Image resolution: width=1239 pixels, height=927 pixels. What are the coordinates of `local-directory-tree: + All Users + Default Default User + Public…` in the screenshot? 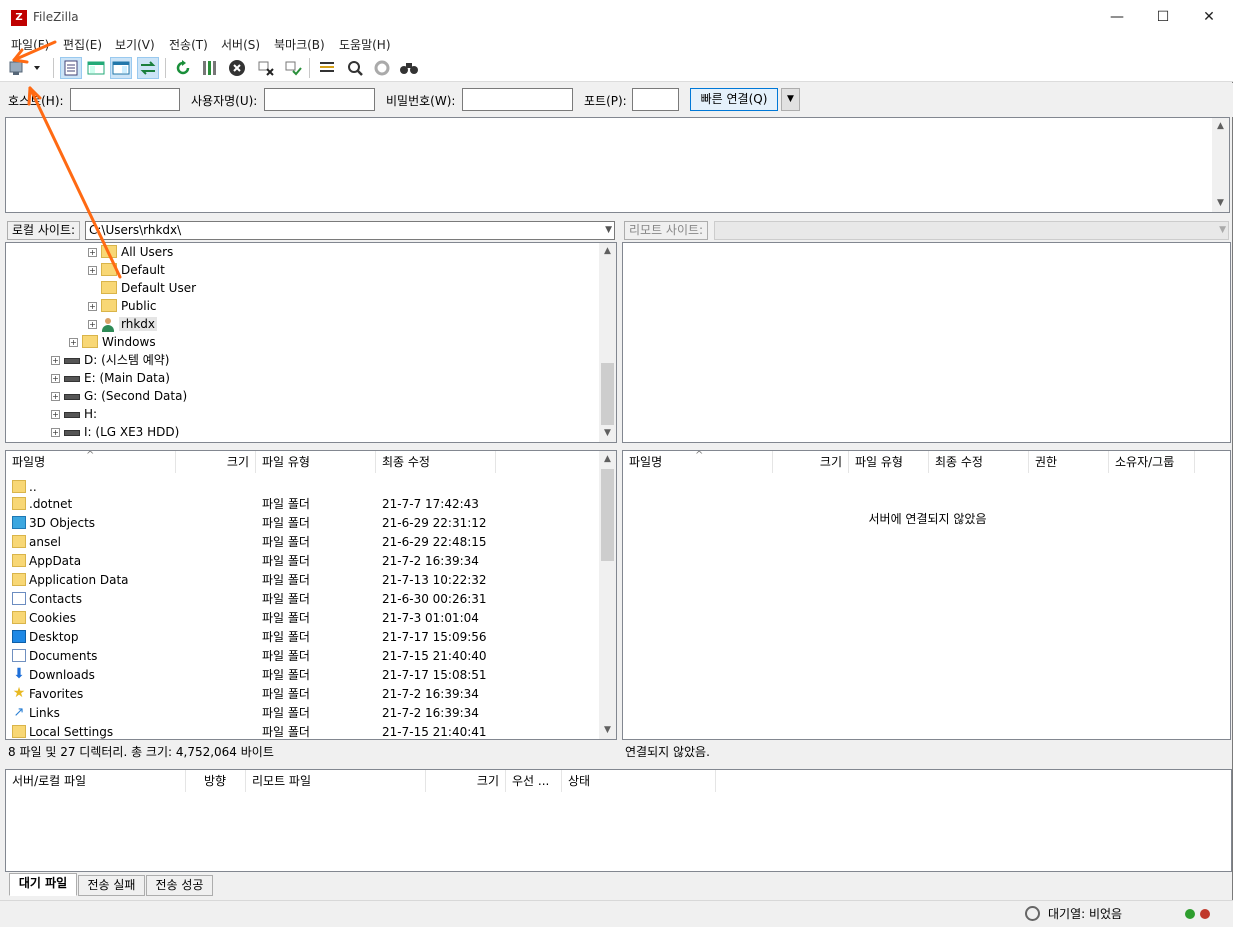 It's located at (311, 342).